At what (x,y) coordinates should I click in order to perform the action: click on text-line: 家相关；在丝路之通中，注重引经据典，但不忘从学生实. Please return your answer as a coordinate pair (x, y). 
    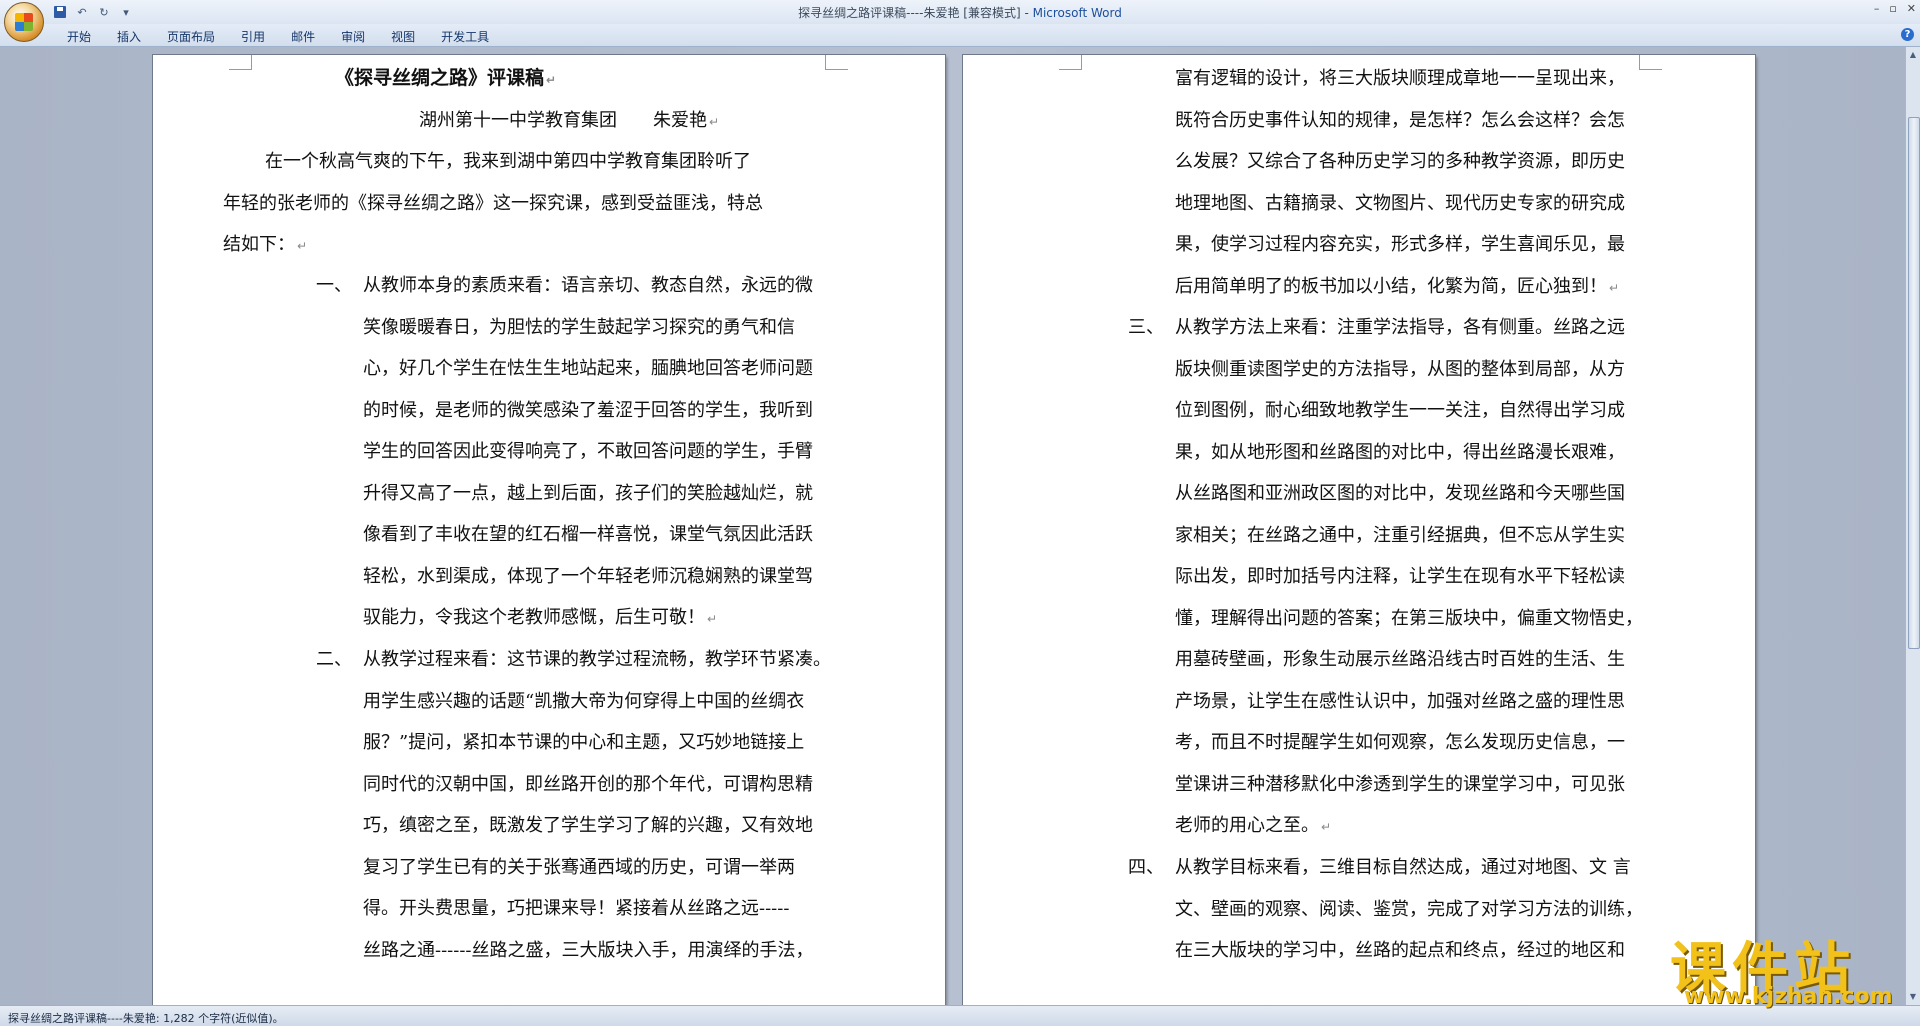
    Looking at the image, I should click on (1400, 535).